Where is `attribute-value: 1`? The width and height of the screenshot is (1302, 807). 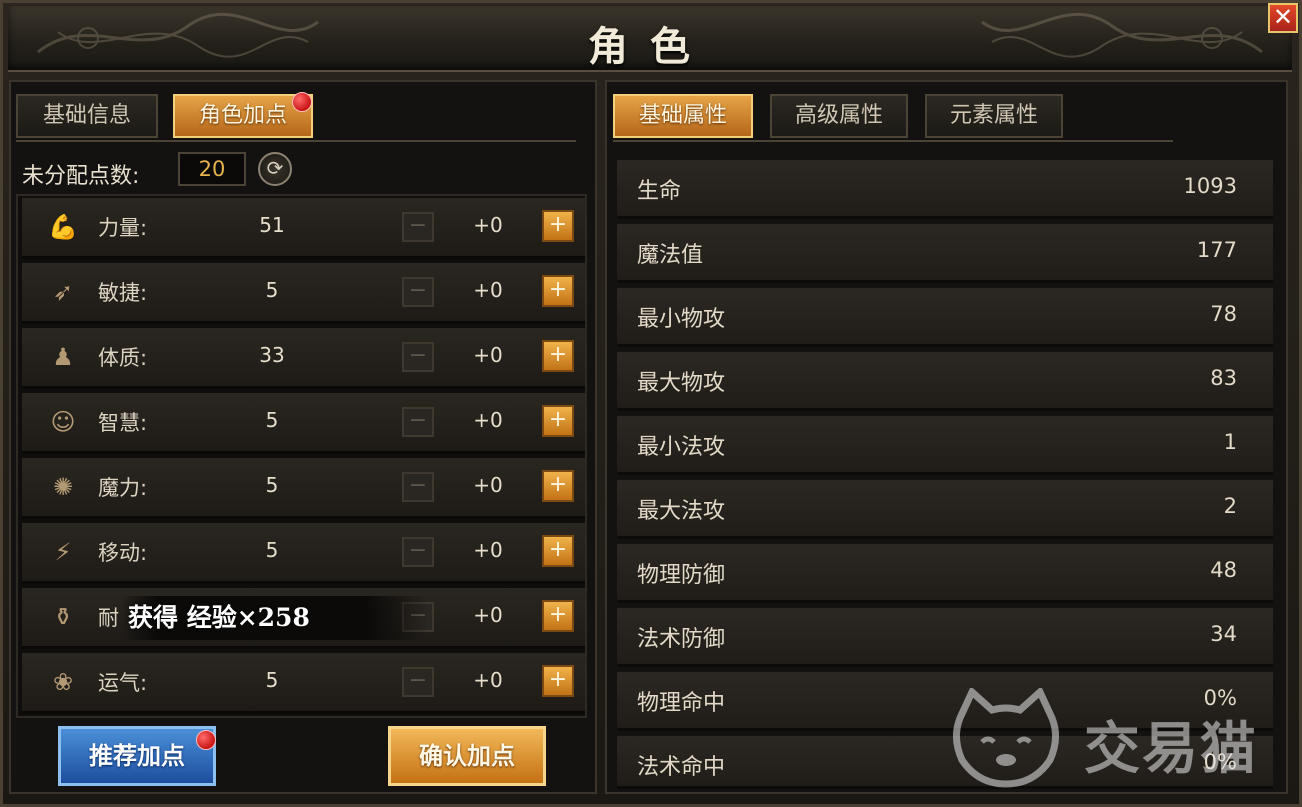
attribute-value: 1 is located at coordinates (1230, 442).